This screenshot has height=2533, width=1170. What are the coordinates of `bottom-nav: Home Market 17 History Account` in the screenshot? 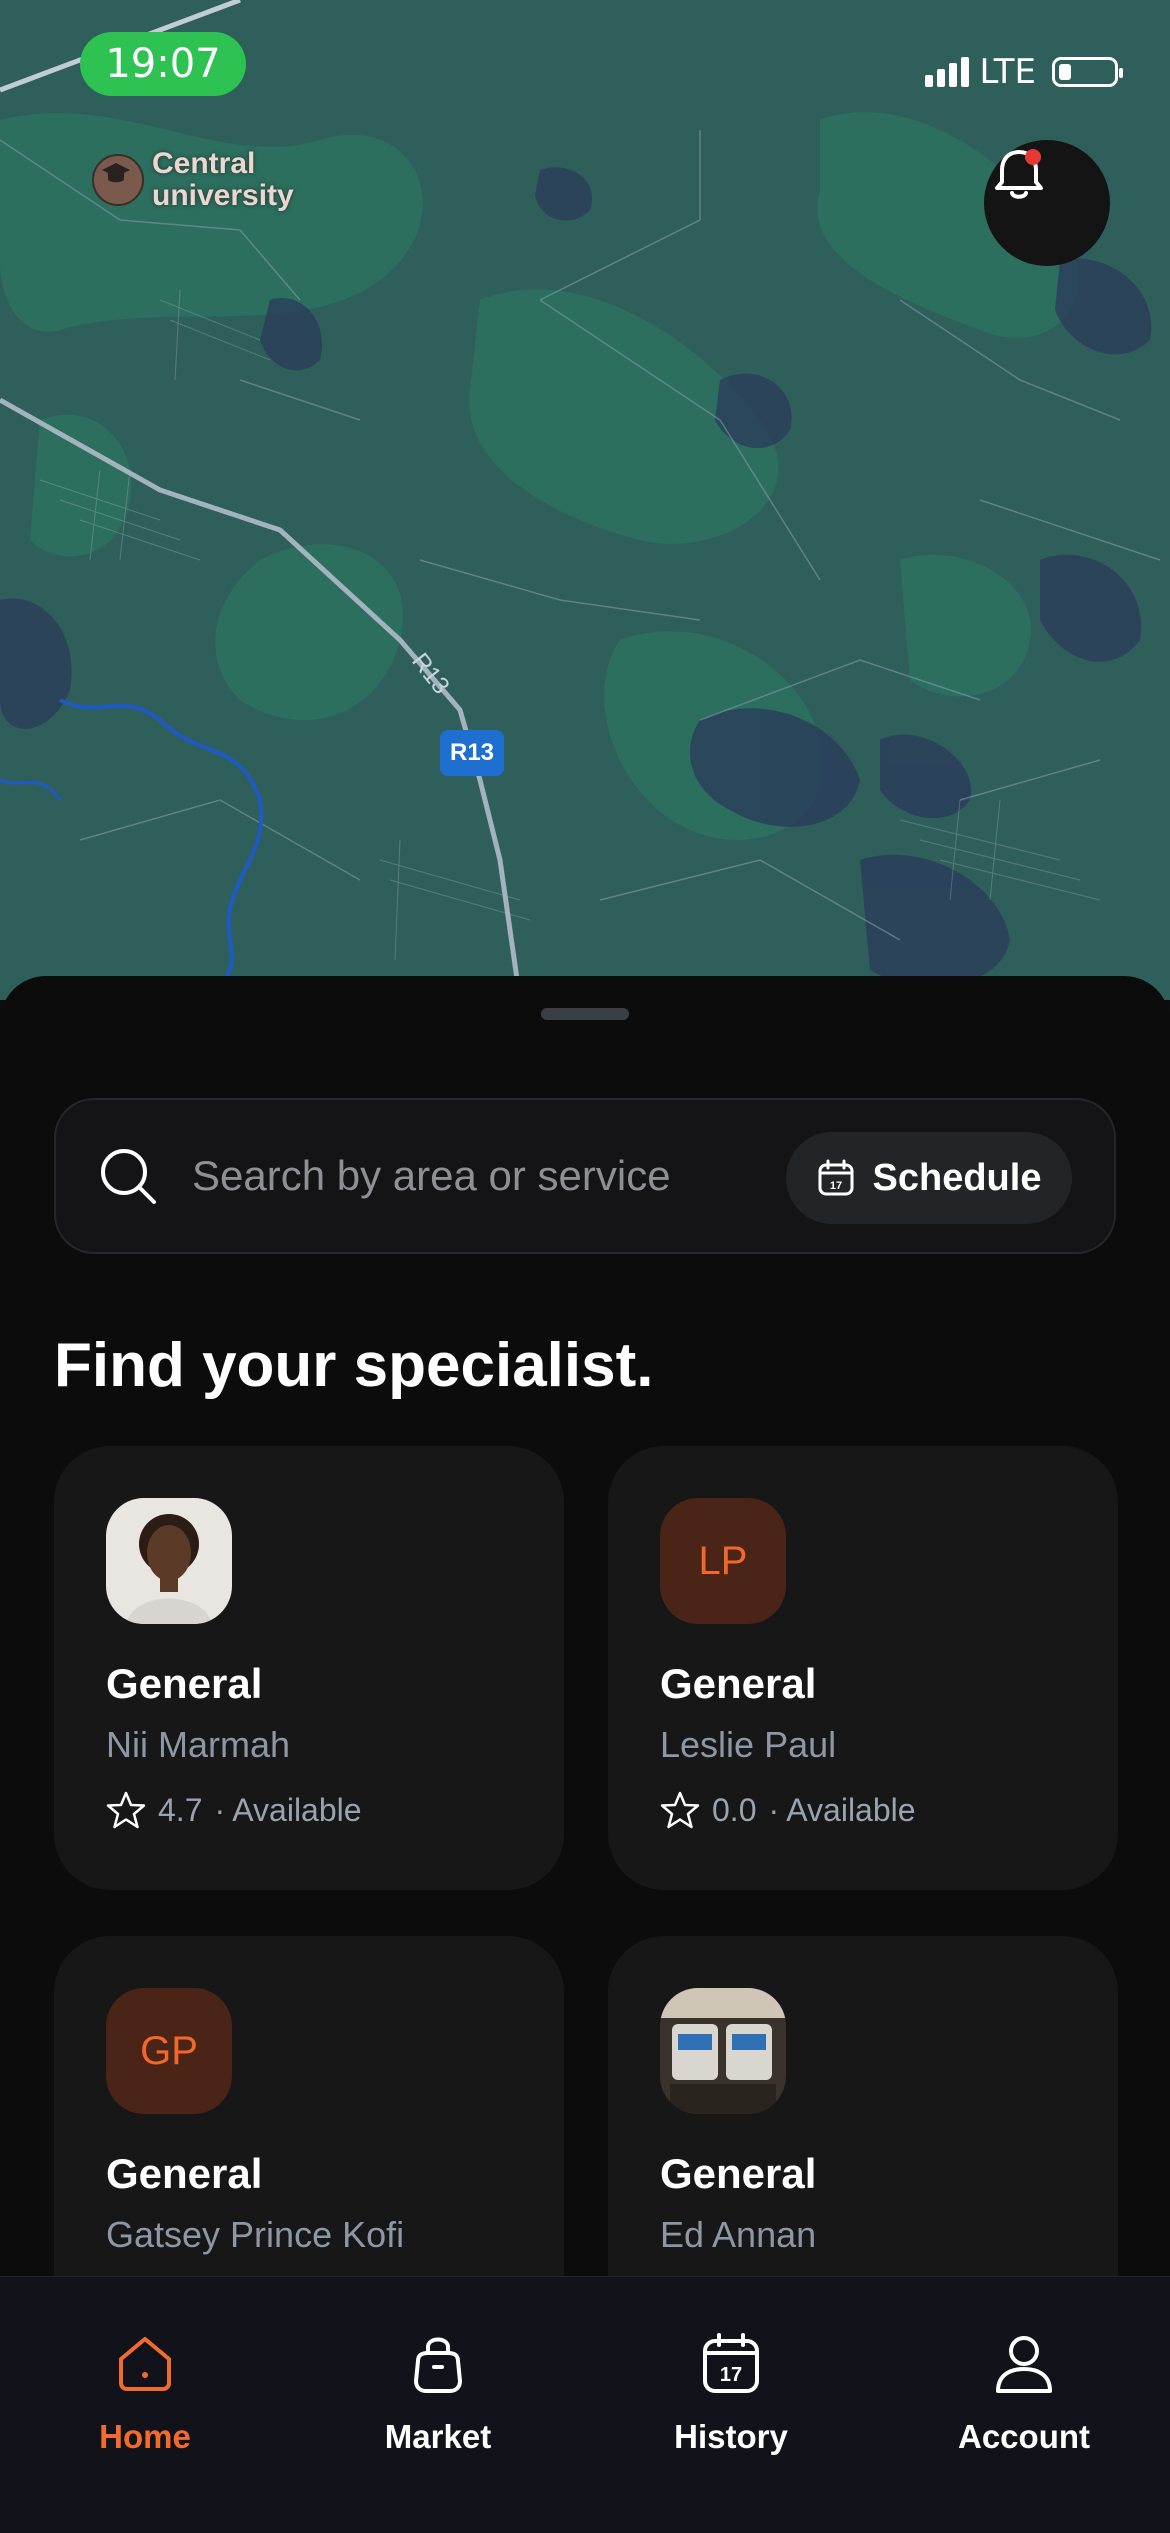 It's located at (585, 2404).